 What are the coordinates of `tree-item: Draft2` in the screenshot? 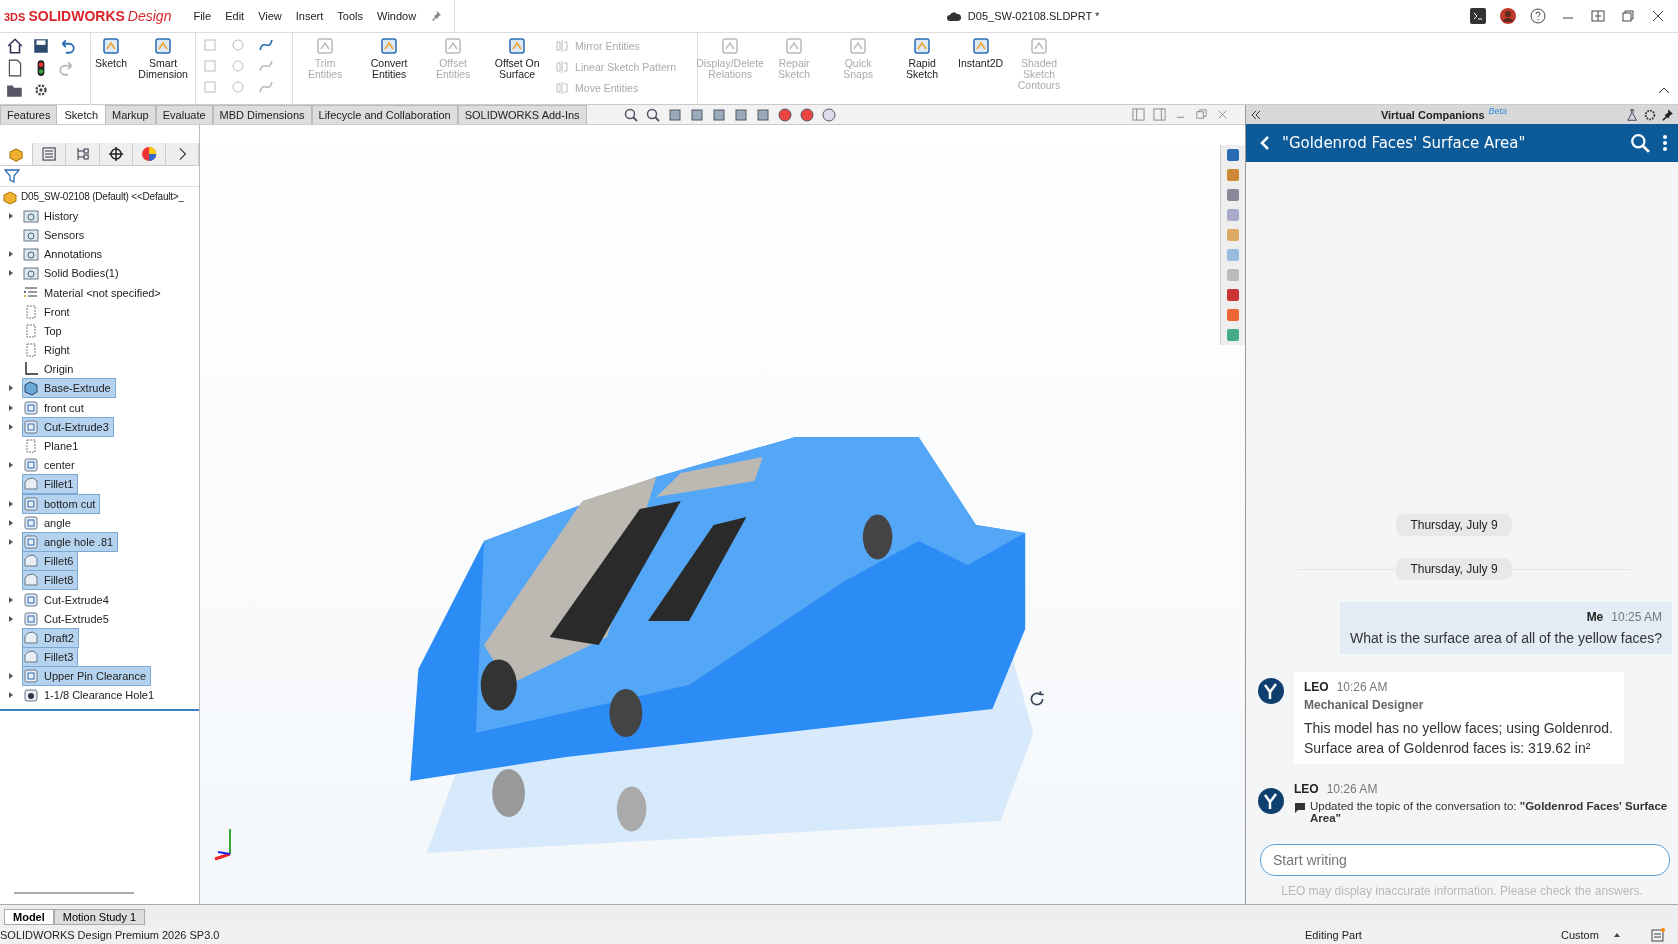 It's located at (50, 637).